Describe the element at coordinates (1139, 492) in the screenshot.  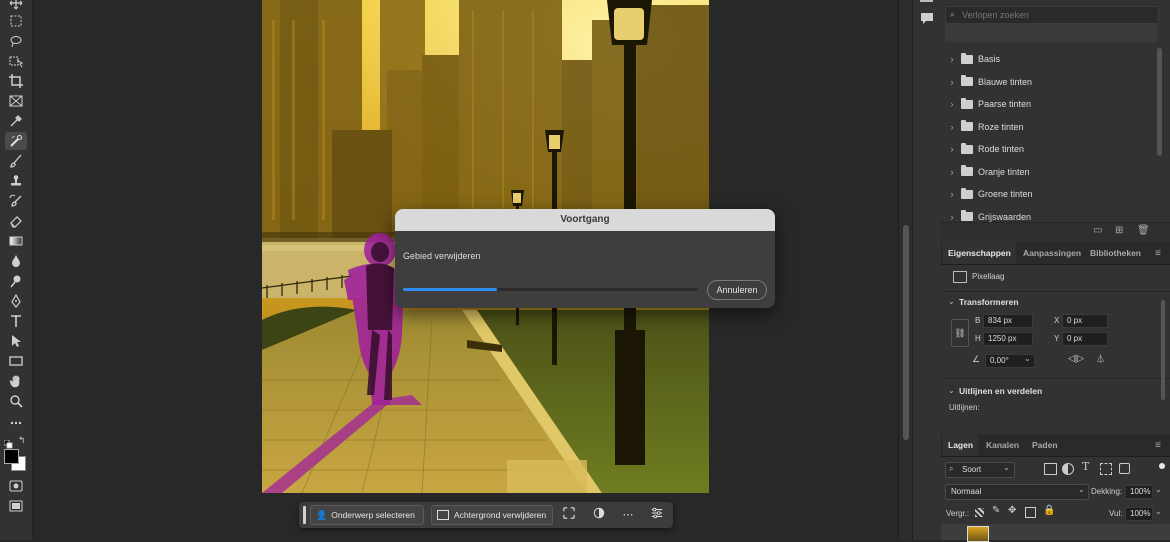
I see `opacity-field: 100%` at that location.